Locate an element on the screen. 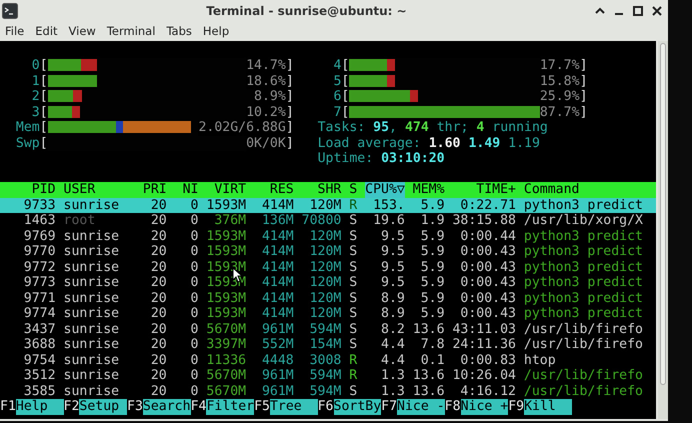 This screenshot has height=423, width=692. process-row: 3512 sunrise 20 0 5670M 961M 594M R 1.3 13.6 10:26.04 /usr/lib/firefo is located at coordinates (328, 376).